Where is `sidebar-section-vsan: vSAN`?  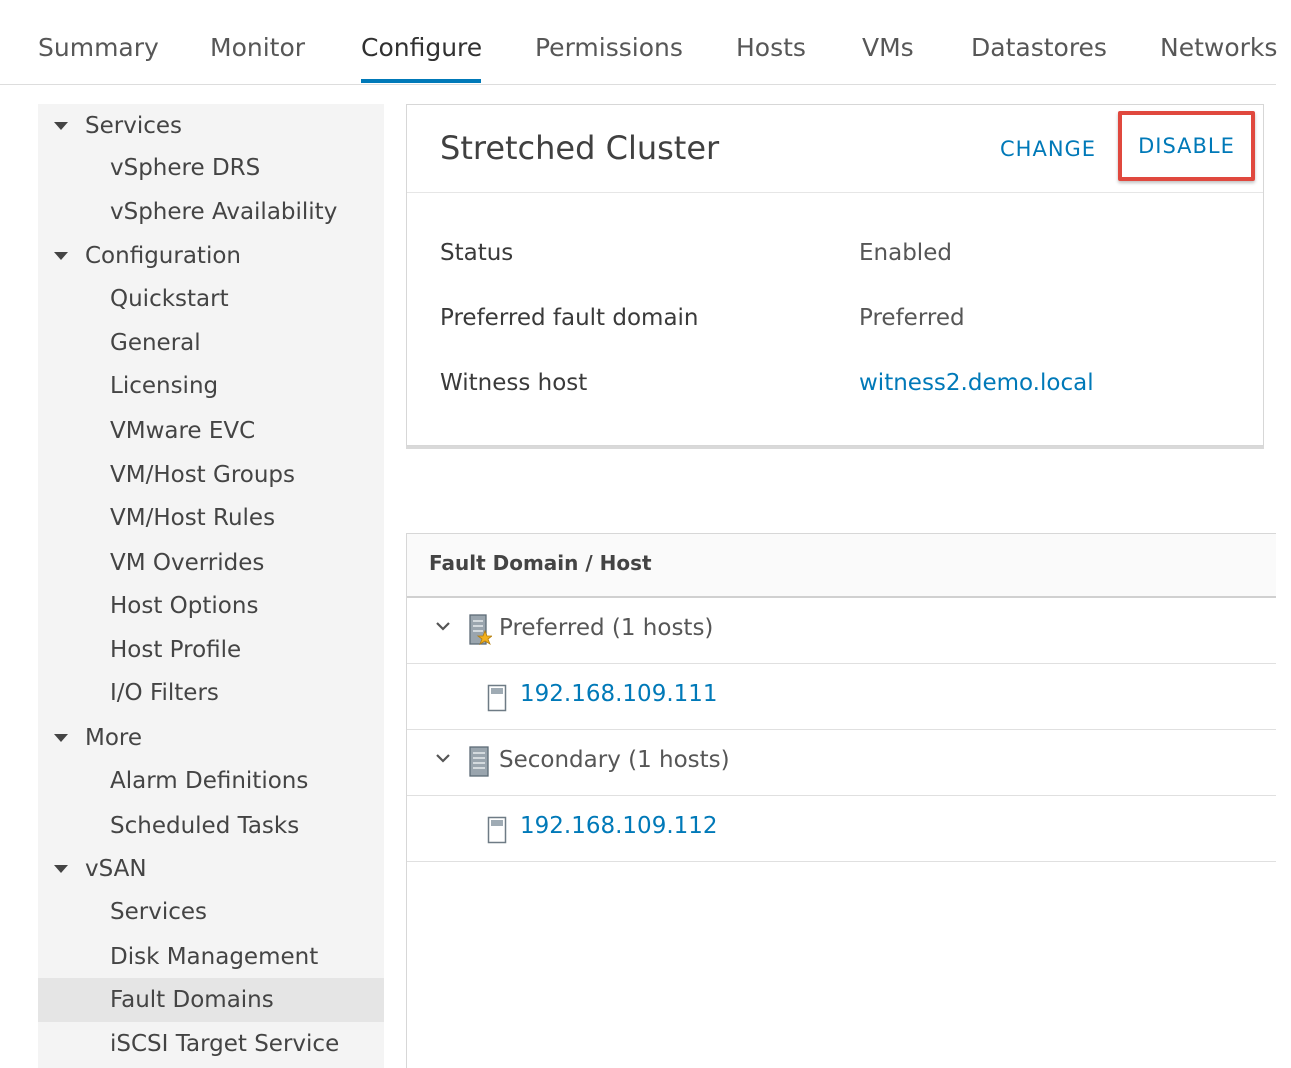 sidebar-section-vsan: vSAN is located at coordinates (211, 869).